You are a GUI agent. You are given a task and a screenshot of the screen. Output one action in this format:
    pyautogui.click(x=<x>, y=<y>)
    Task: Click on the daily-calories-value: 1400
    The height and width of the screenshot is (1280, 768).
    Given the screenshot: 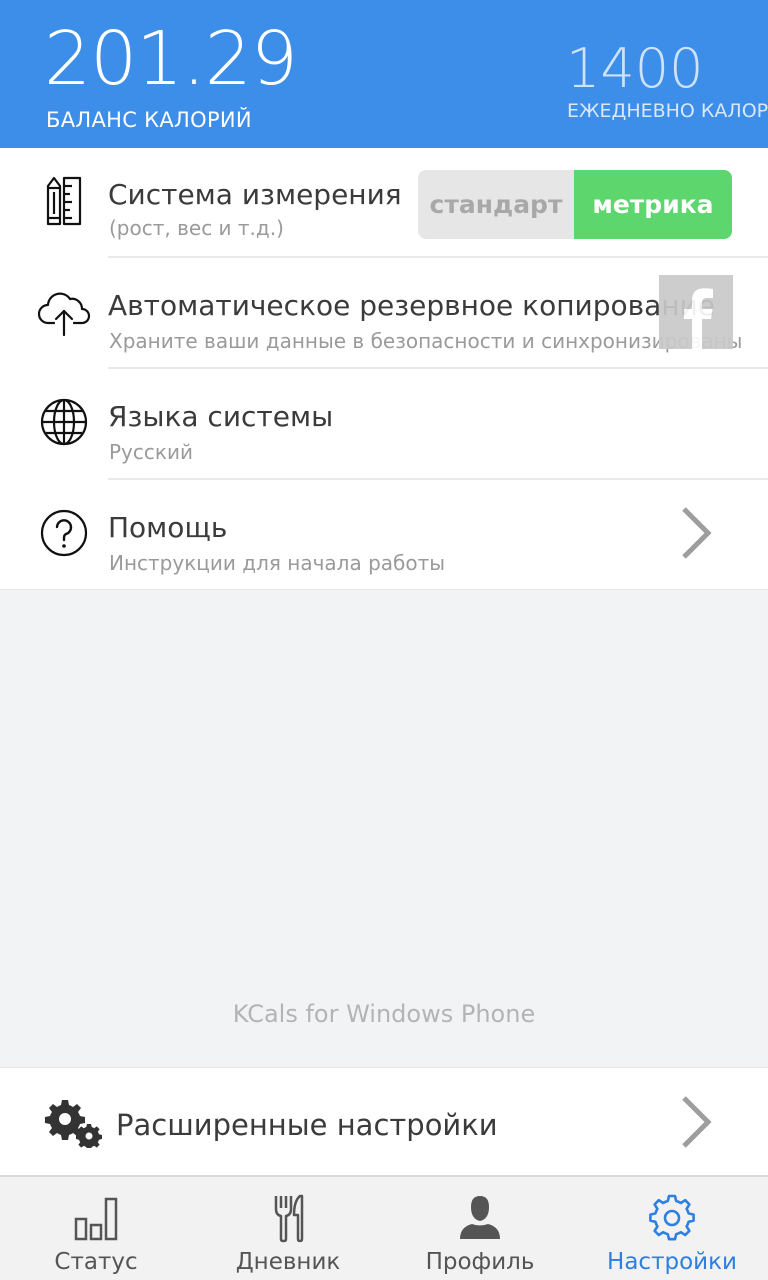 What is the action you would take?
    pyautogui.click(x=635, y=68)
    